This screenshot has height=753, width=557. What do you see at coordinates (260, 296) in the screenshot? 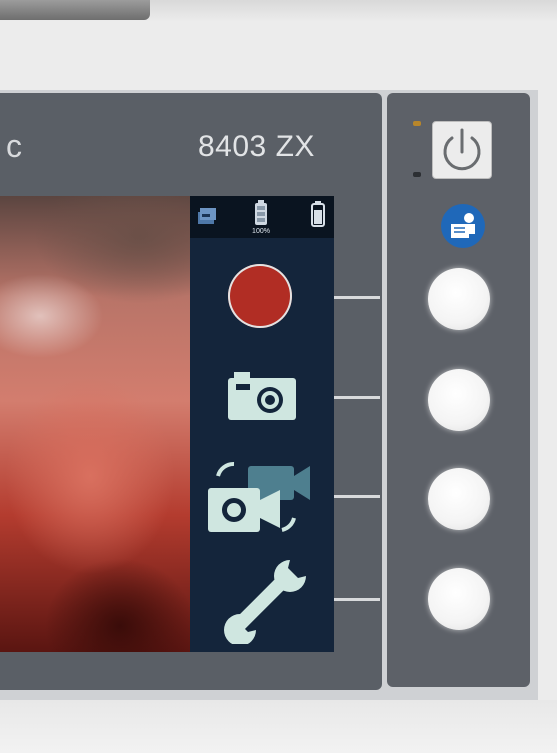
I see `record-button` at bounding box center [260, 296].